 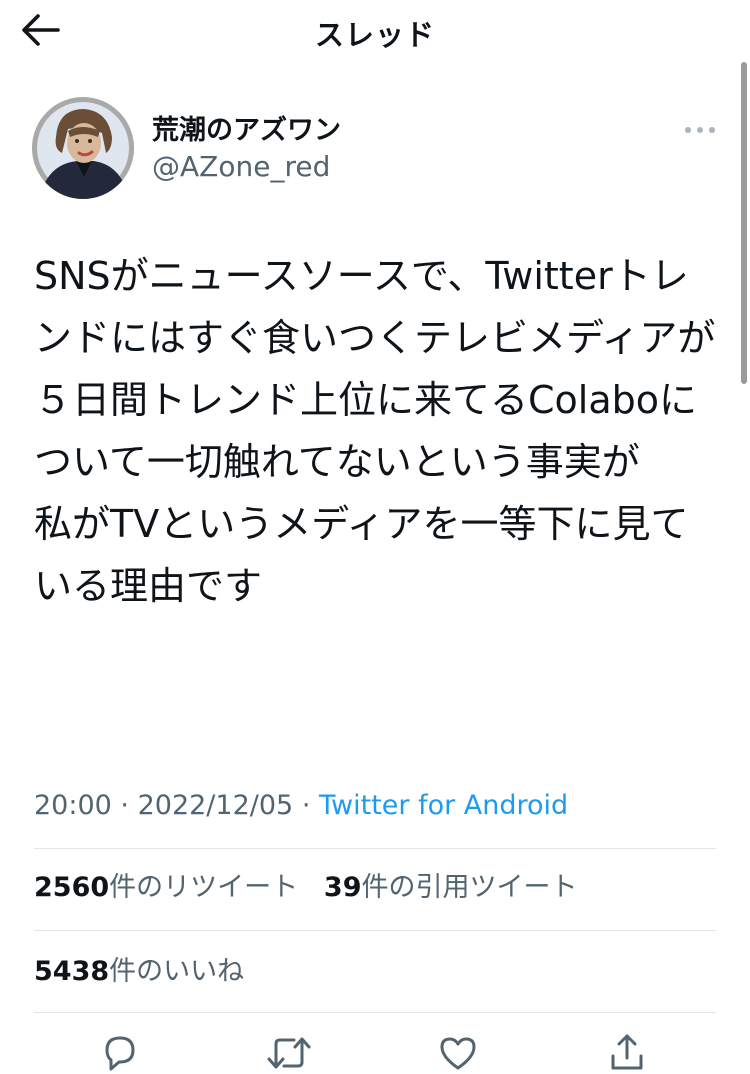 I want to click on likes-count: 5438, so click(x=72, y=971).